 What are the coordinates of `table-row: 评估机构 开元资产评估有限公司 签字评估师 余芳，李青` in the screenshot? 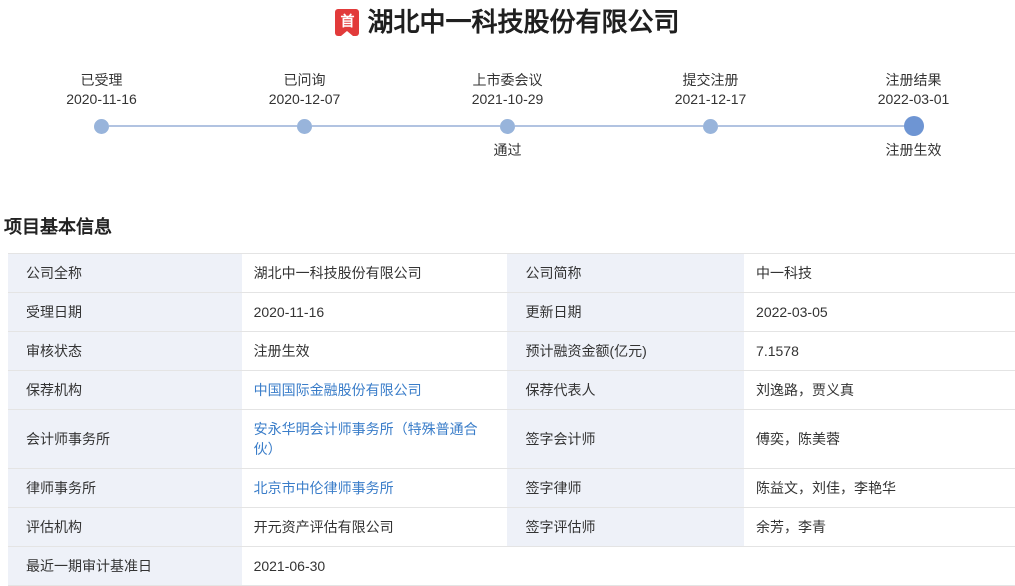 It's located at (509, 527).